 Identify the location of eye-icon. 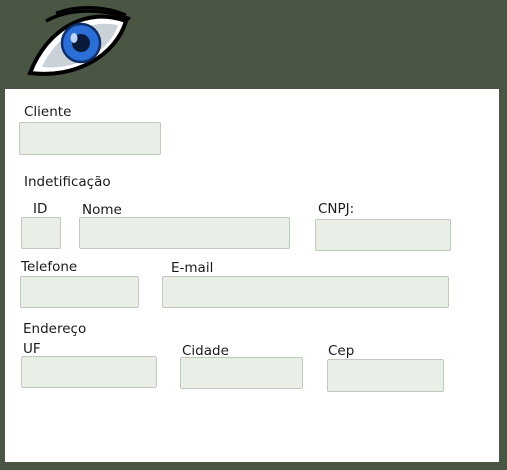
(79, 40).